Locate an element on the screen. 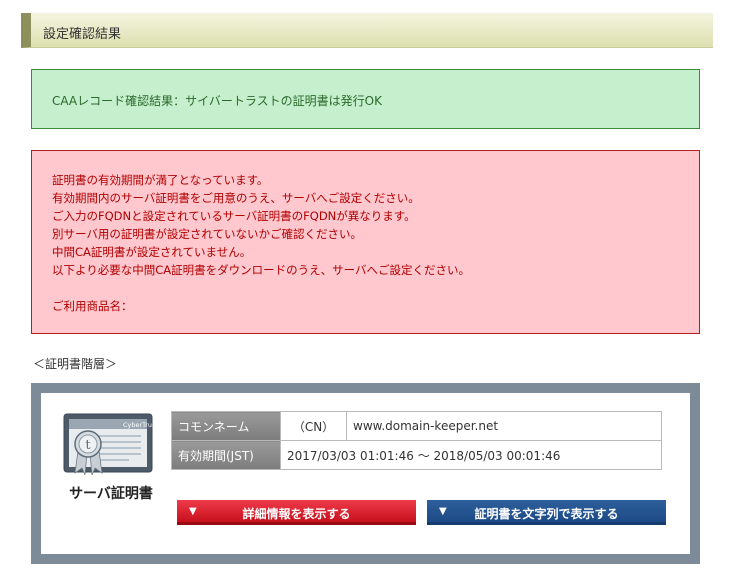  show-certificate-text-label: 証明書を文字列で表示する is located at coordinates (546, 514).